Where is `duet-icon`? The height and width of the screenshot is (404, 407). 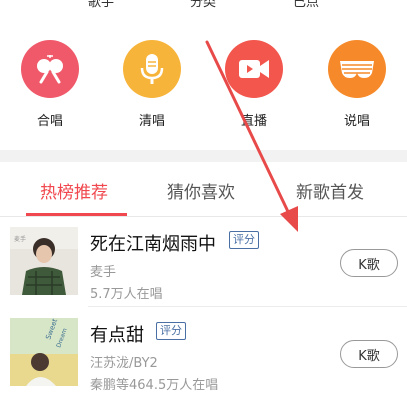 duet-icon is located at coordinates (50, 69).